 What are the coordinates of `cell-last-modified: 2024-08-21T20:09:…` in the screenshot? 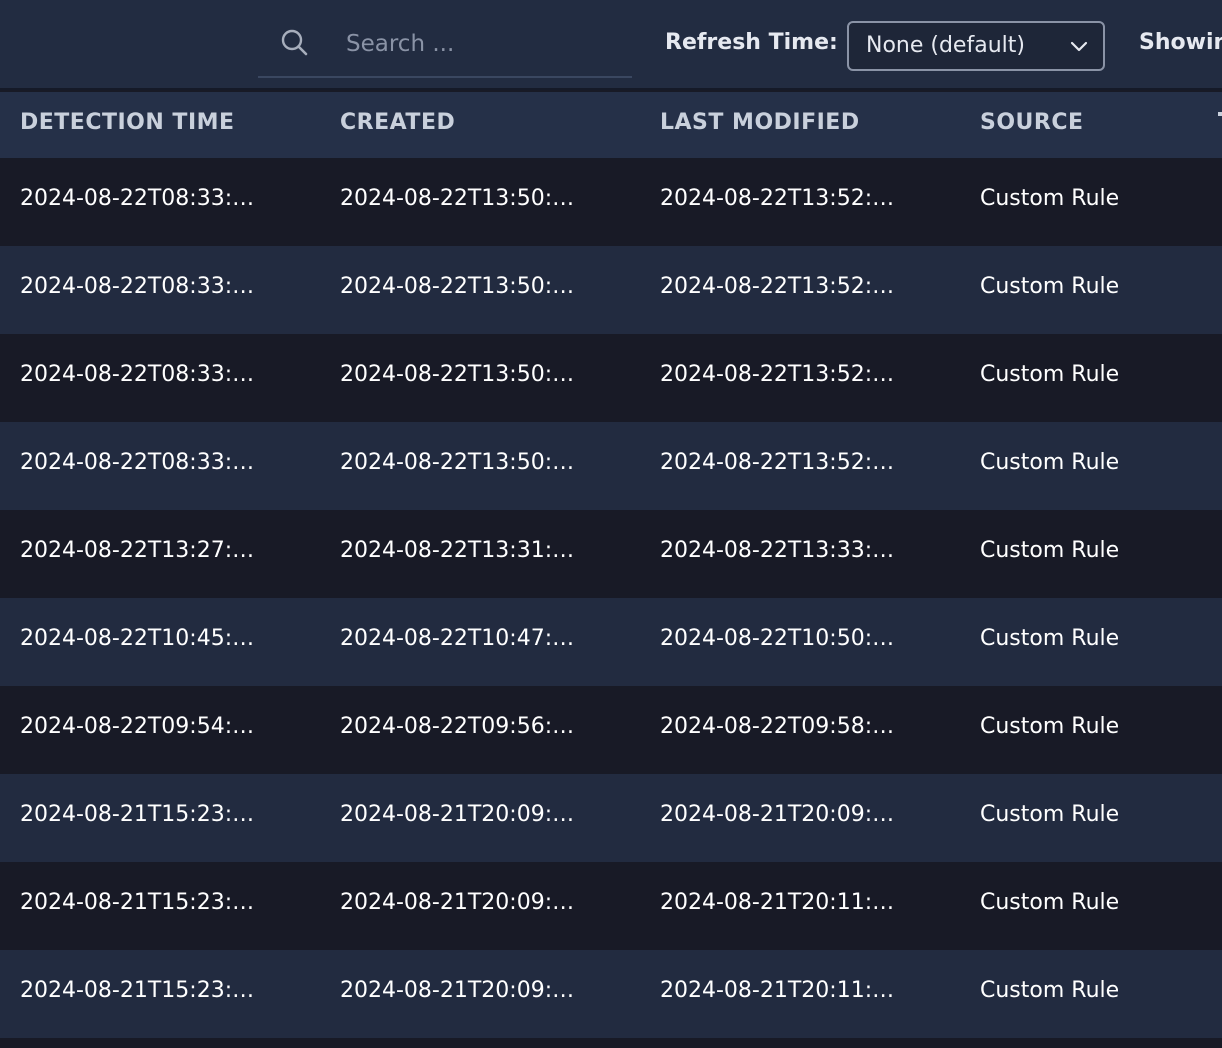 It's located at (777, 814).